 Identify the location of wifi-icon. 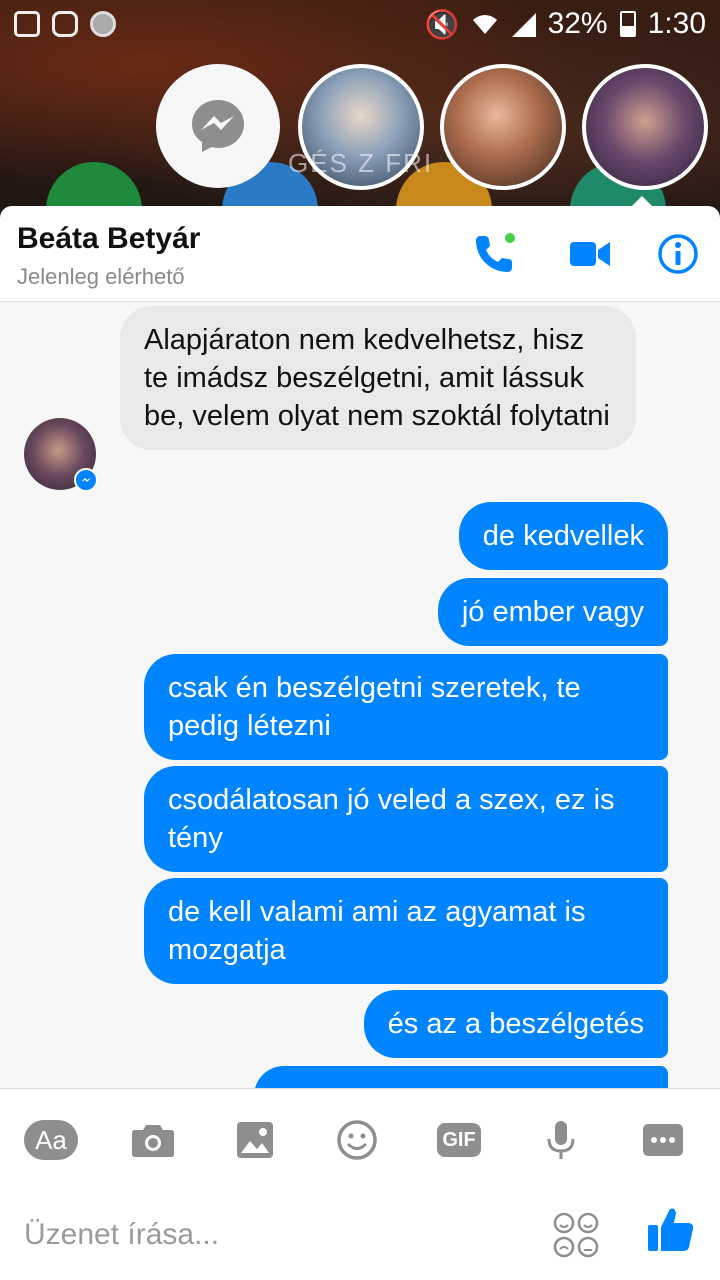
(484, 24).